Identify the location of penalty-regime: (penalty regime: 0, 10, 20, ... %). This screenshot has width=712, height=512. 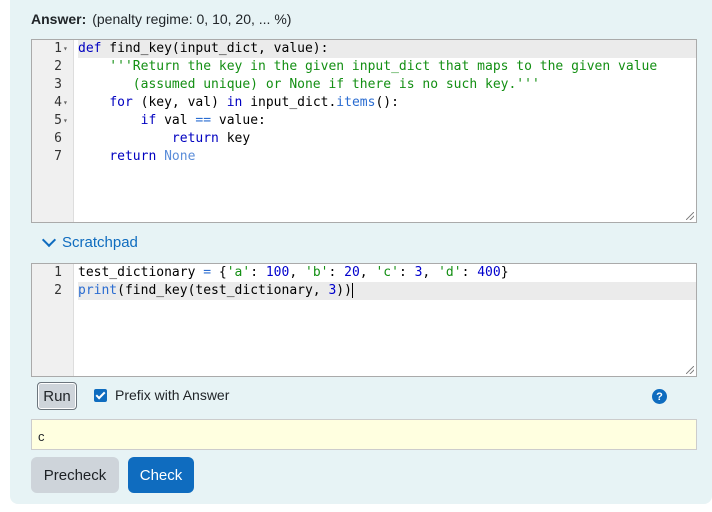
(192, 19).